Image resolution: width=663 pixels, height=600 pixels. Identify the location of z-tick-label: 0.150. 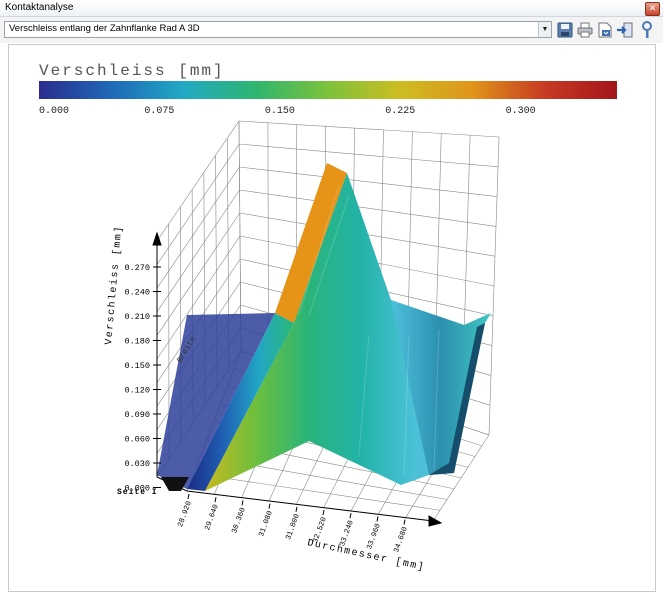
(137, 366).